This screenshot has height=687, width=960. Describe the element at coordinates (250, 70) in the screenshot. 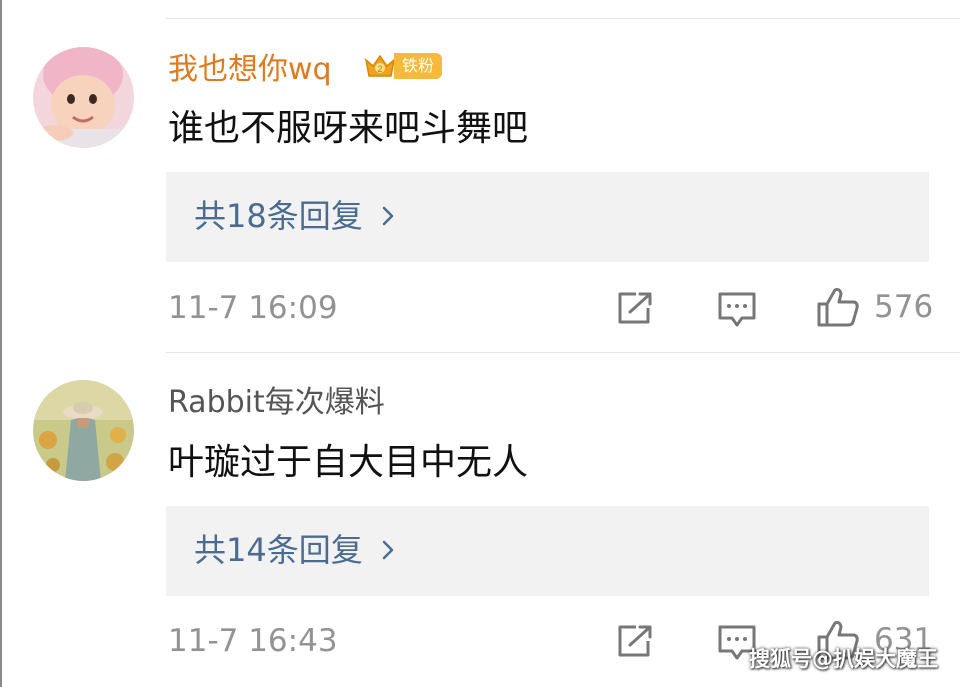

I see `username: 我也想你wq` at that location.